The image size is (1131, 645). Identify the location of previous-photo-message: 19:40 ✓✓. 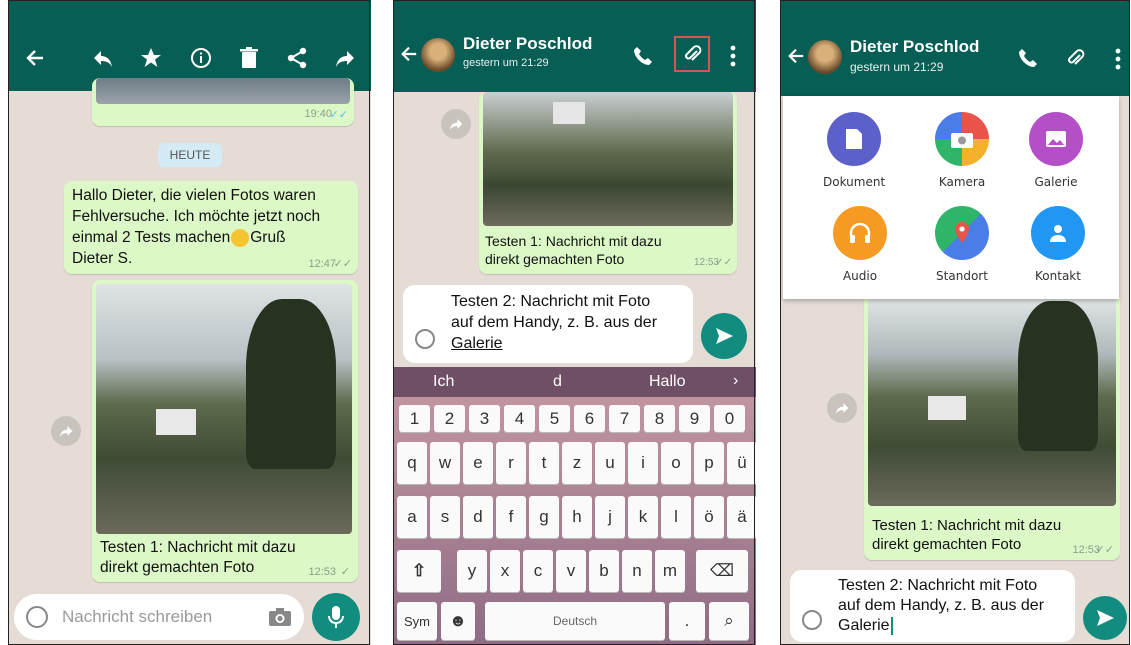
(223, 102).